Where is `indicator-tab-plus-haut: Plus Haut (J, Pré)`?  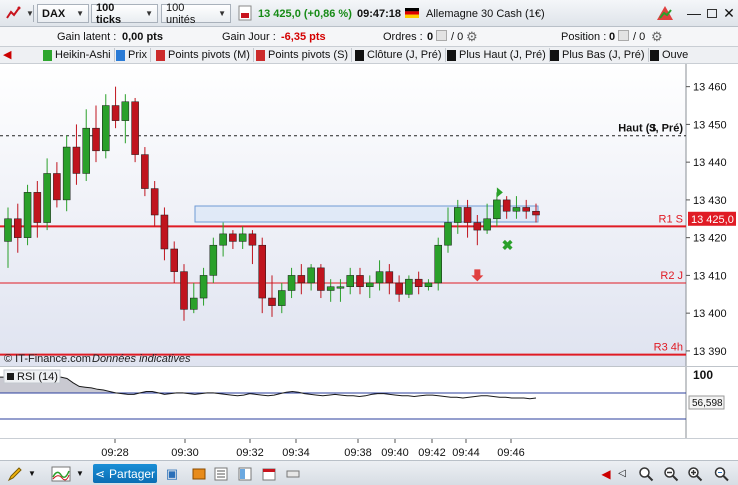 indicator-tab-plus-haut: Plus Haut (J, Pré) is located at coordinates (498, 55).